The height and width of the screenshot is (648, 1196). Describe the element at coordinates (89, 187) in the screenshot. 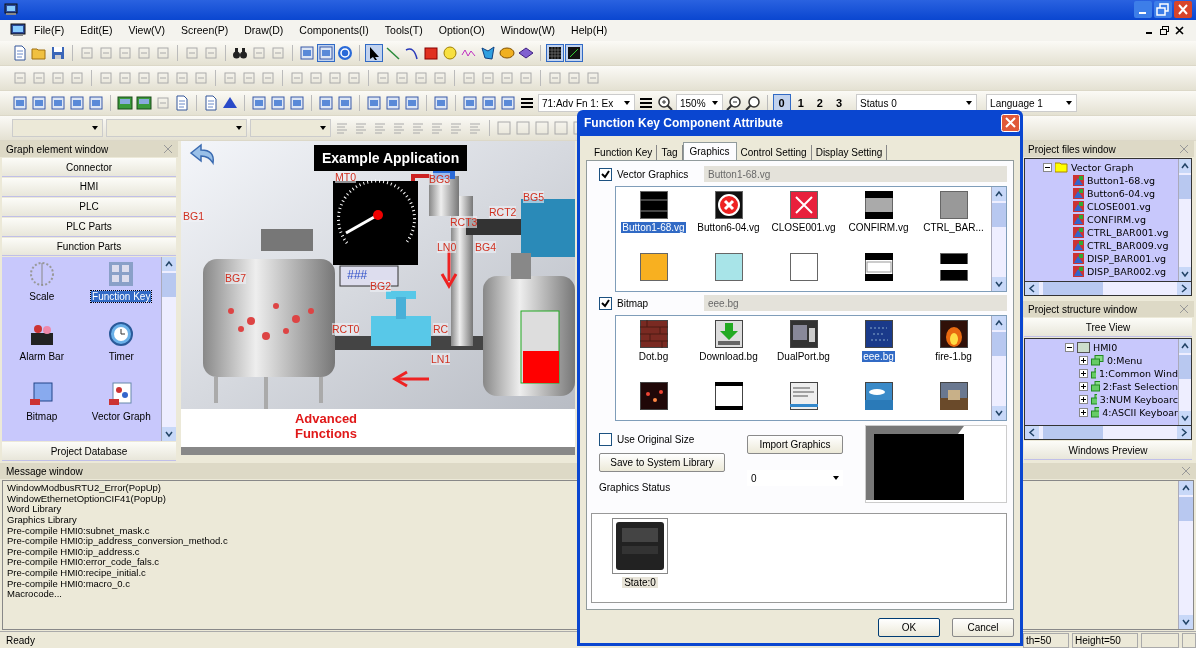

I see `section-button: HMI` at that location.